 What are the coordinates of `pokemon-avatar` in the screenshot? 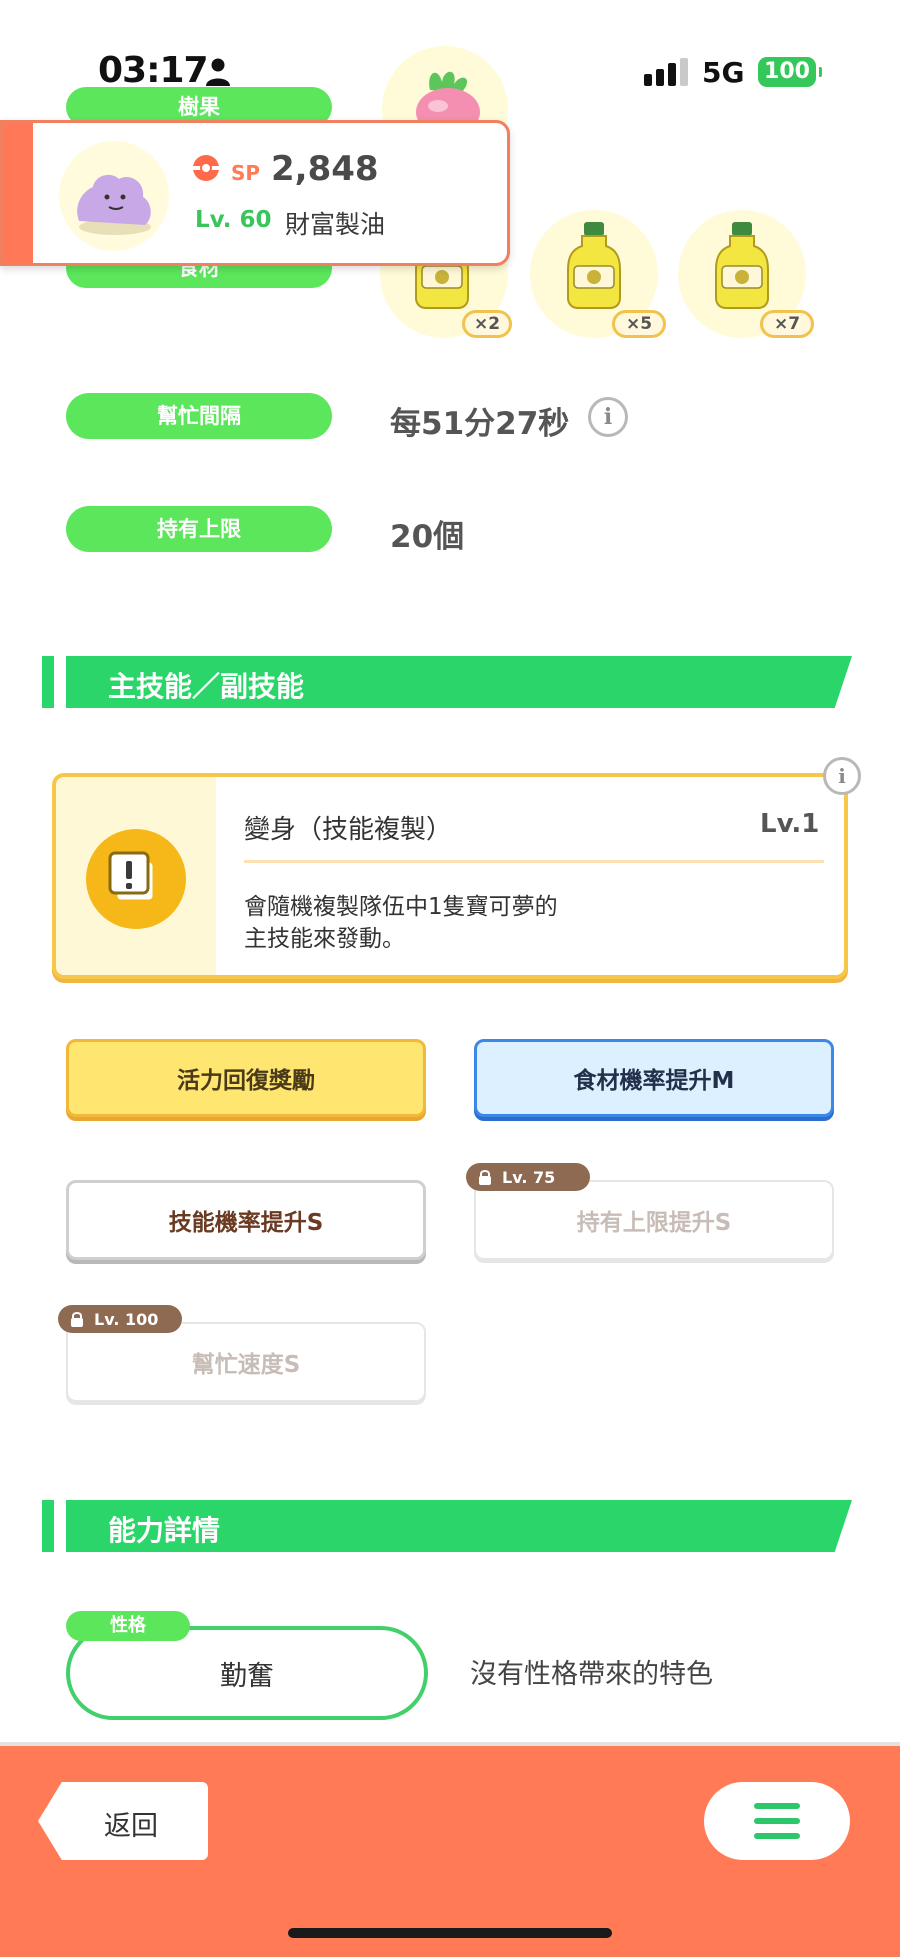 It's located at (114, 196).